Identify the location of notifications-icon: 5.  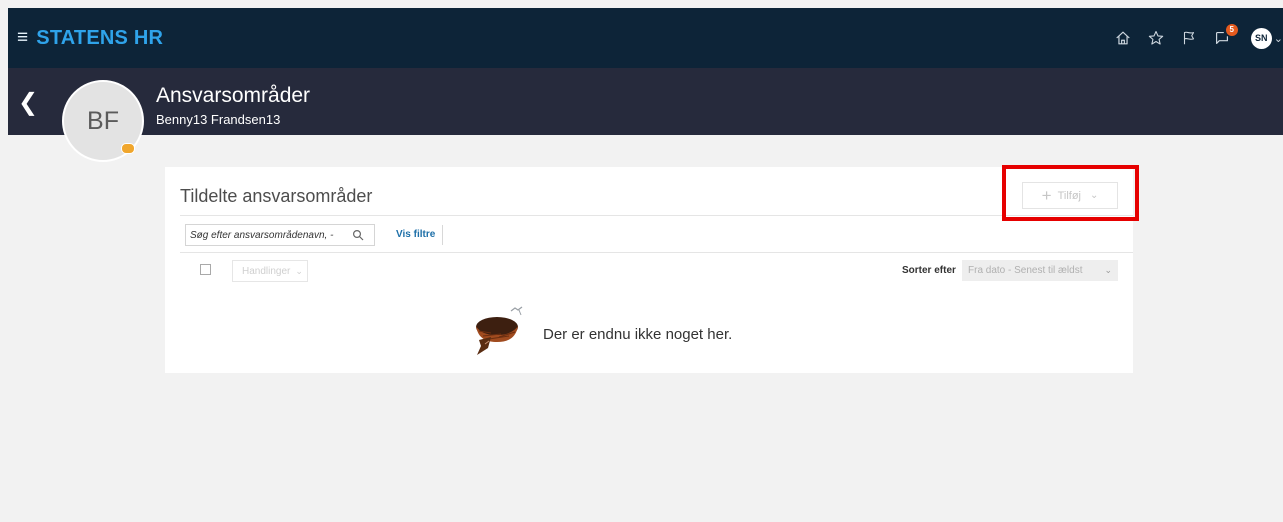
(1224, 36).